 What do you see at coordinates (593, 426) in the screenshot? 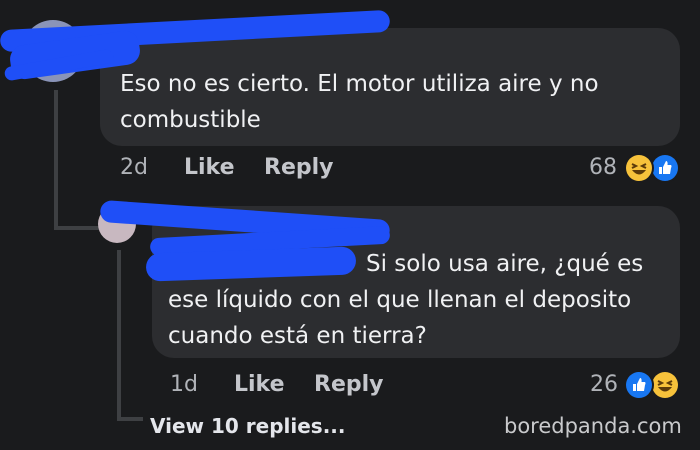
I see `watermark: boredpanda.com` at bounding box center [593, 426].